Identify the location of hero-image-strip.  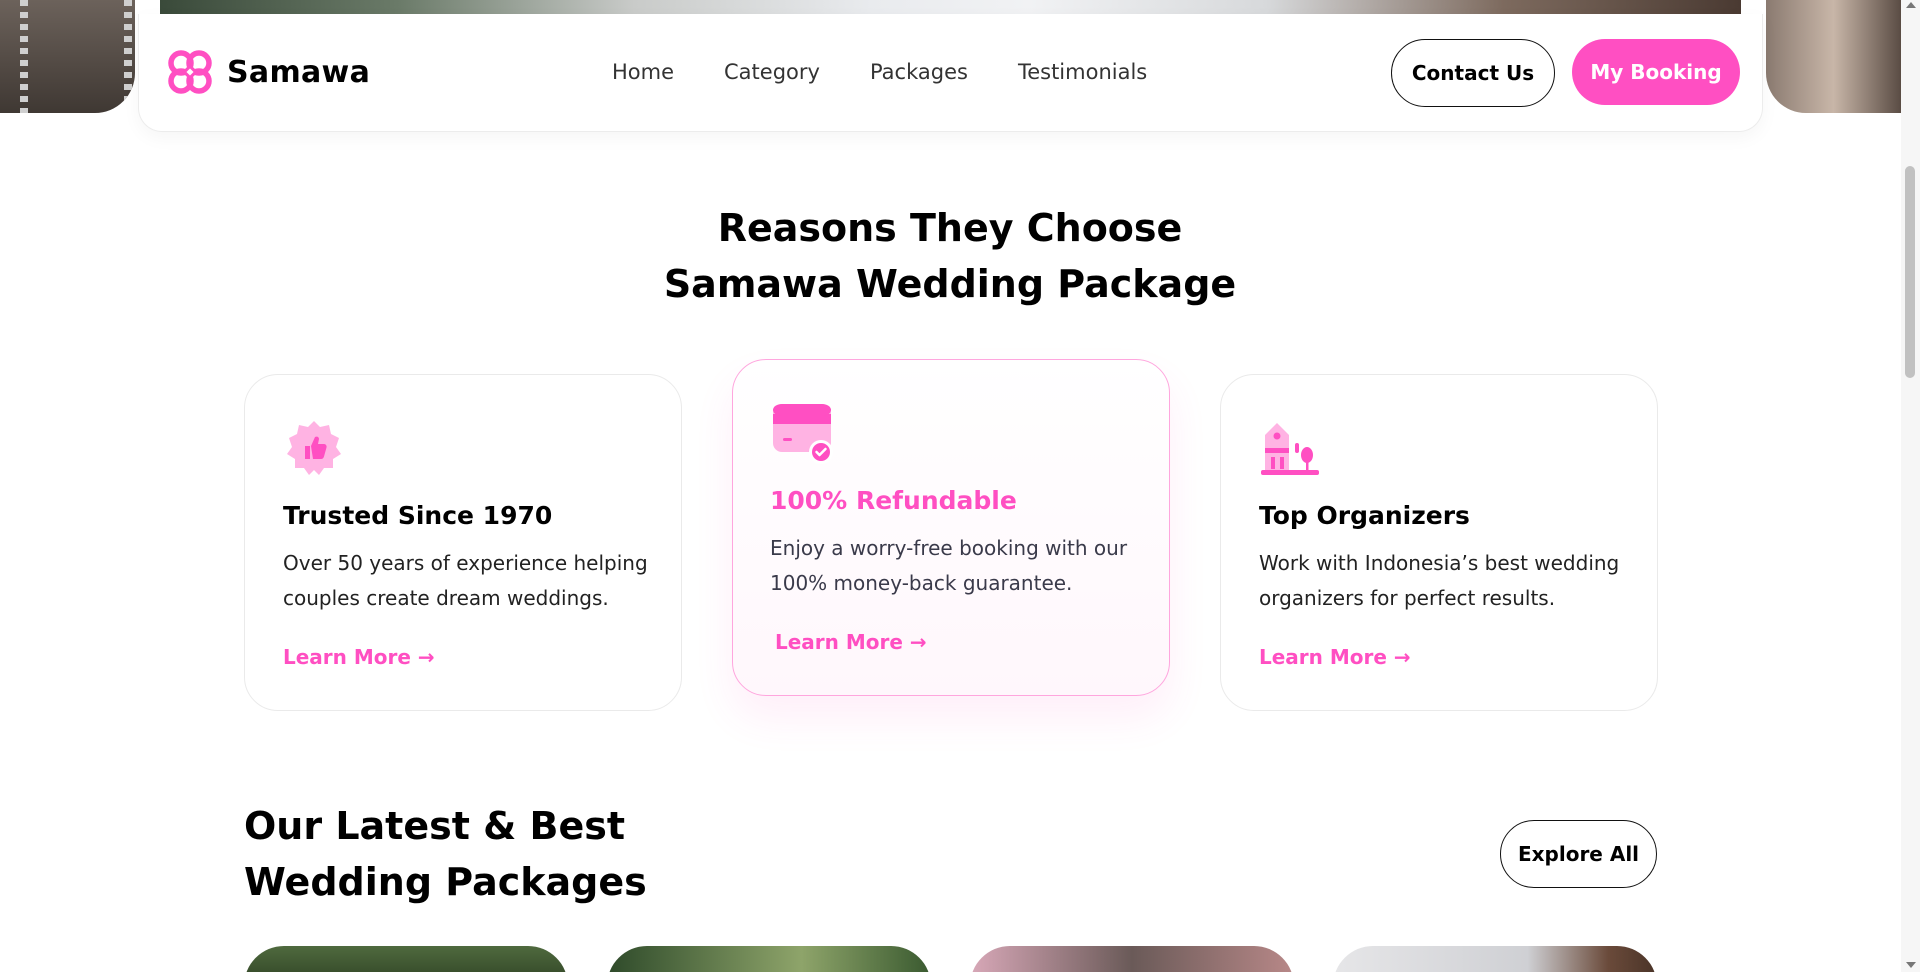
(950, 7).